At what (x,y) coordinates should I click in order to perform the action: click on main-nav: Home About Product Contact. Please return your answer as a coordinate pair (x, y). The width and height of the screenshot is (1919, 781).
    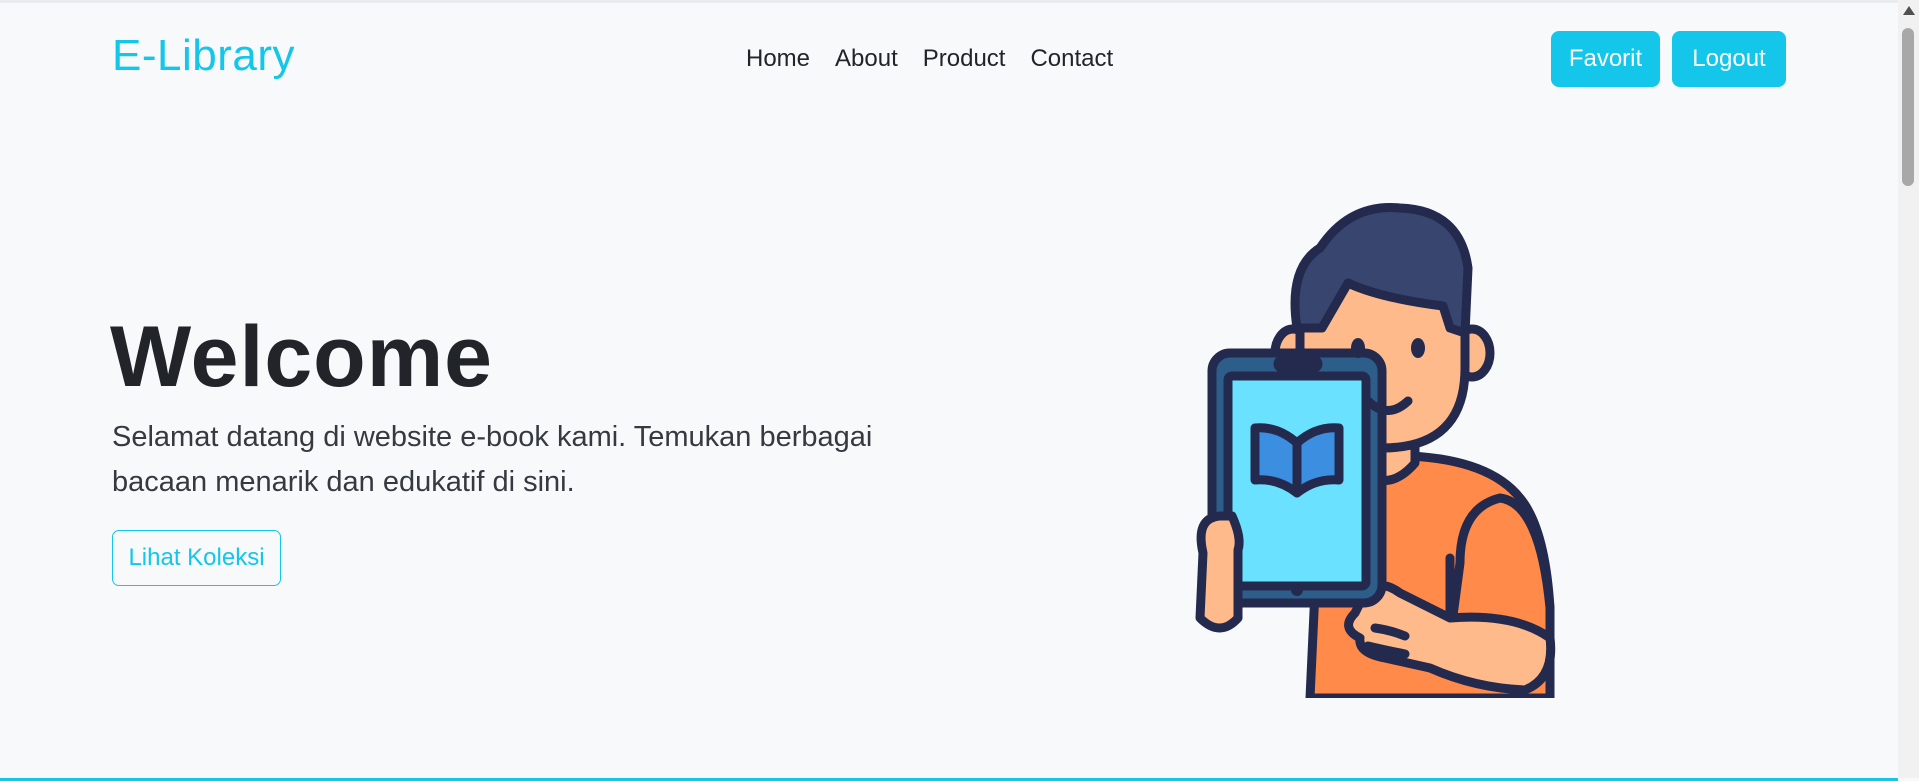
    Looking at the image, I should click on (929, 59).